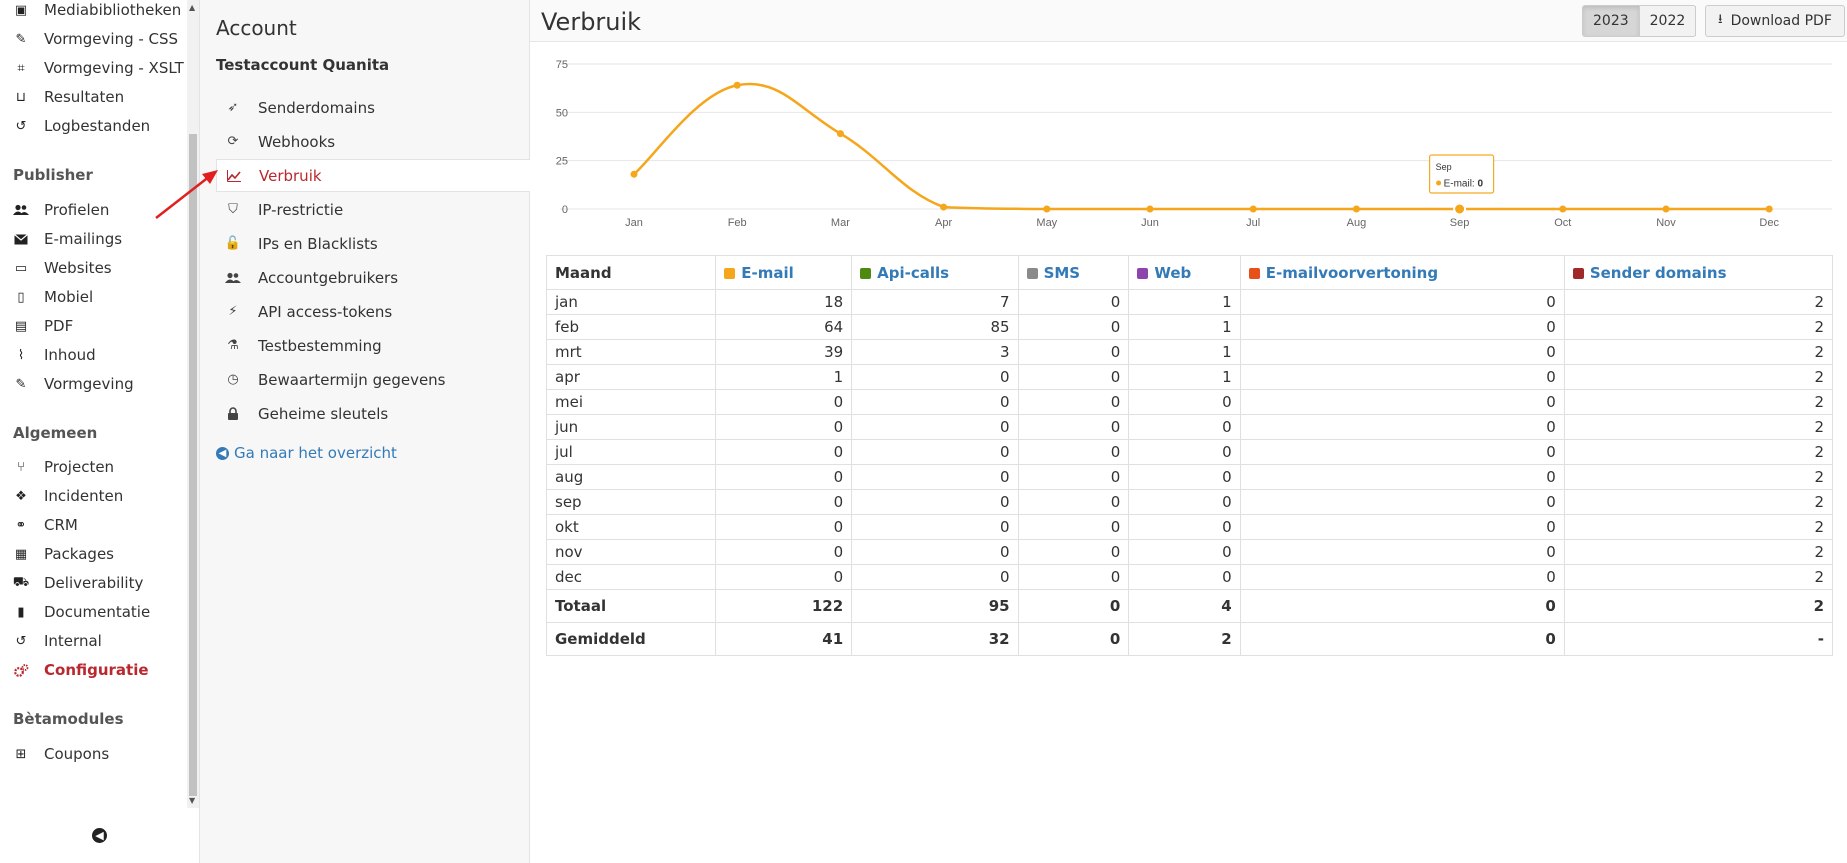 The height and width of the screenshot is (863, 1847). Describe the element at coordinates (21, 754) in the screenshot. I see `gift-icon: ⊞` at that location.